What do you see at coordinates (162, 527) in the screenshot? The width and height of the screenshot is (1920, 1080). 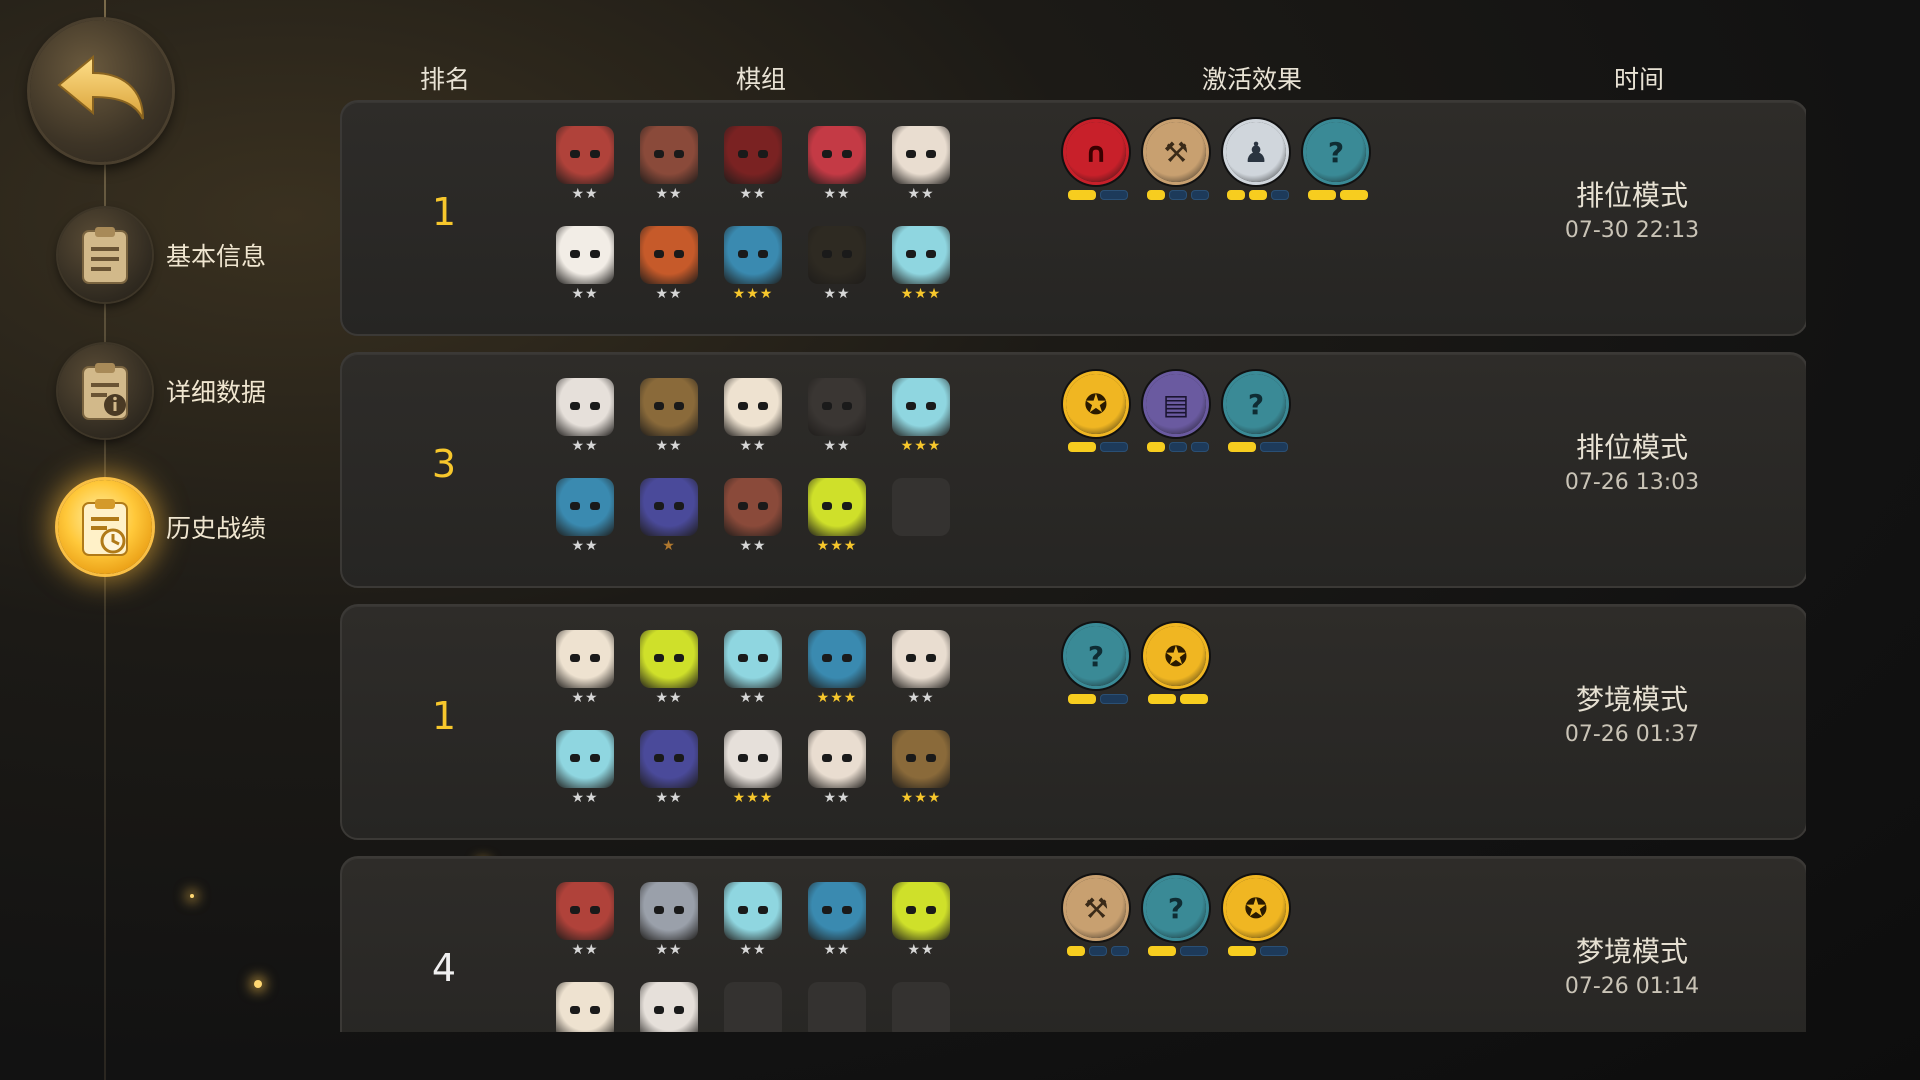 I see `nav-item-match-history: 历史战绩` at bounding box center [162, 527].